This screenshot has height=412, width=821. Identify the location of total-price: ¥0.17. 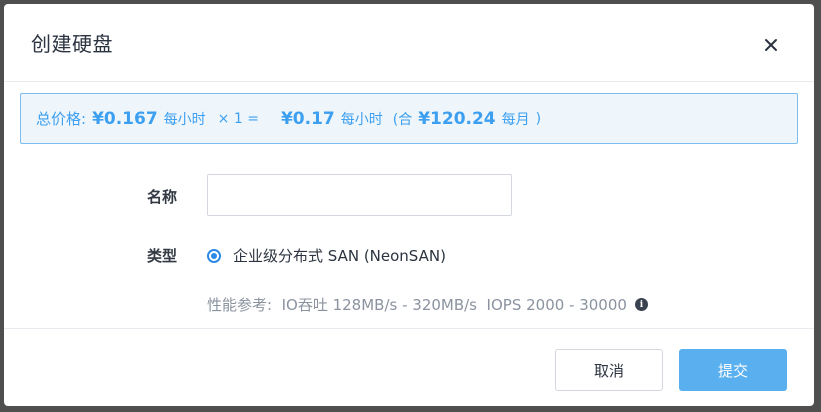
(307, 118).